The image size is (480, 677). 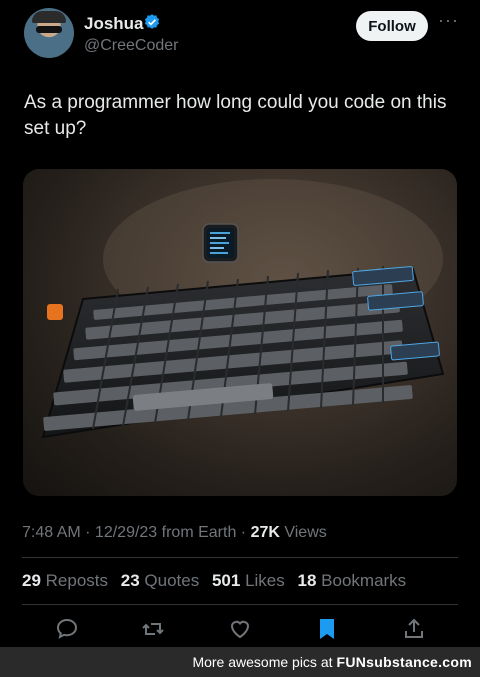 I want to click on follow-button: Follow, so click(x=392, y=26).